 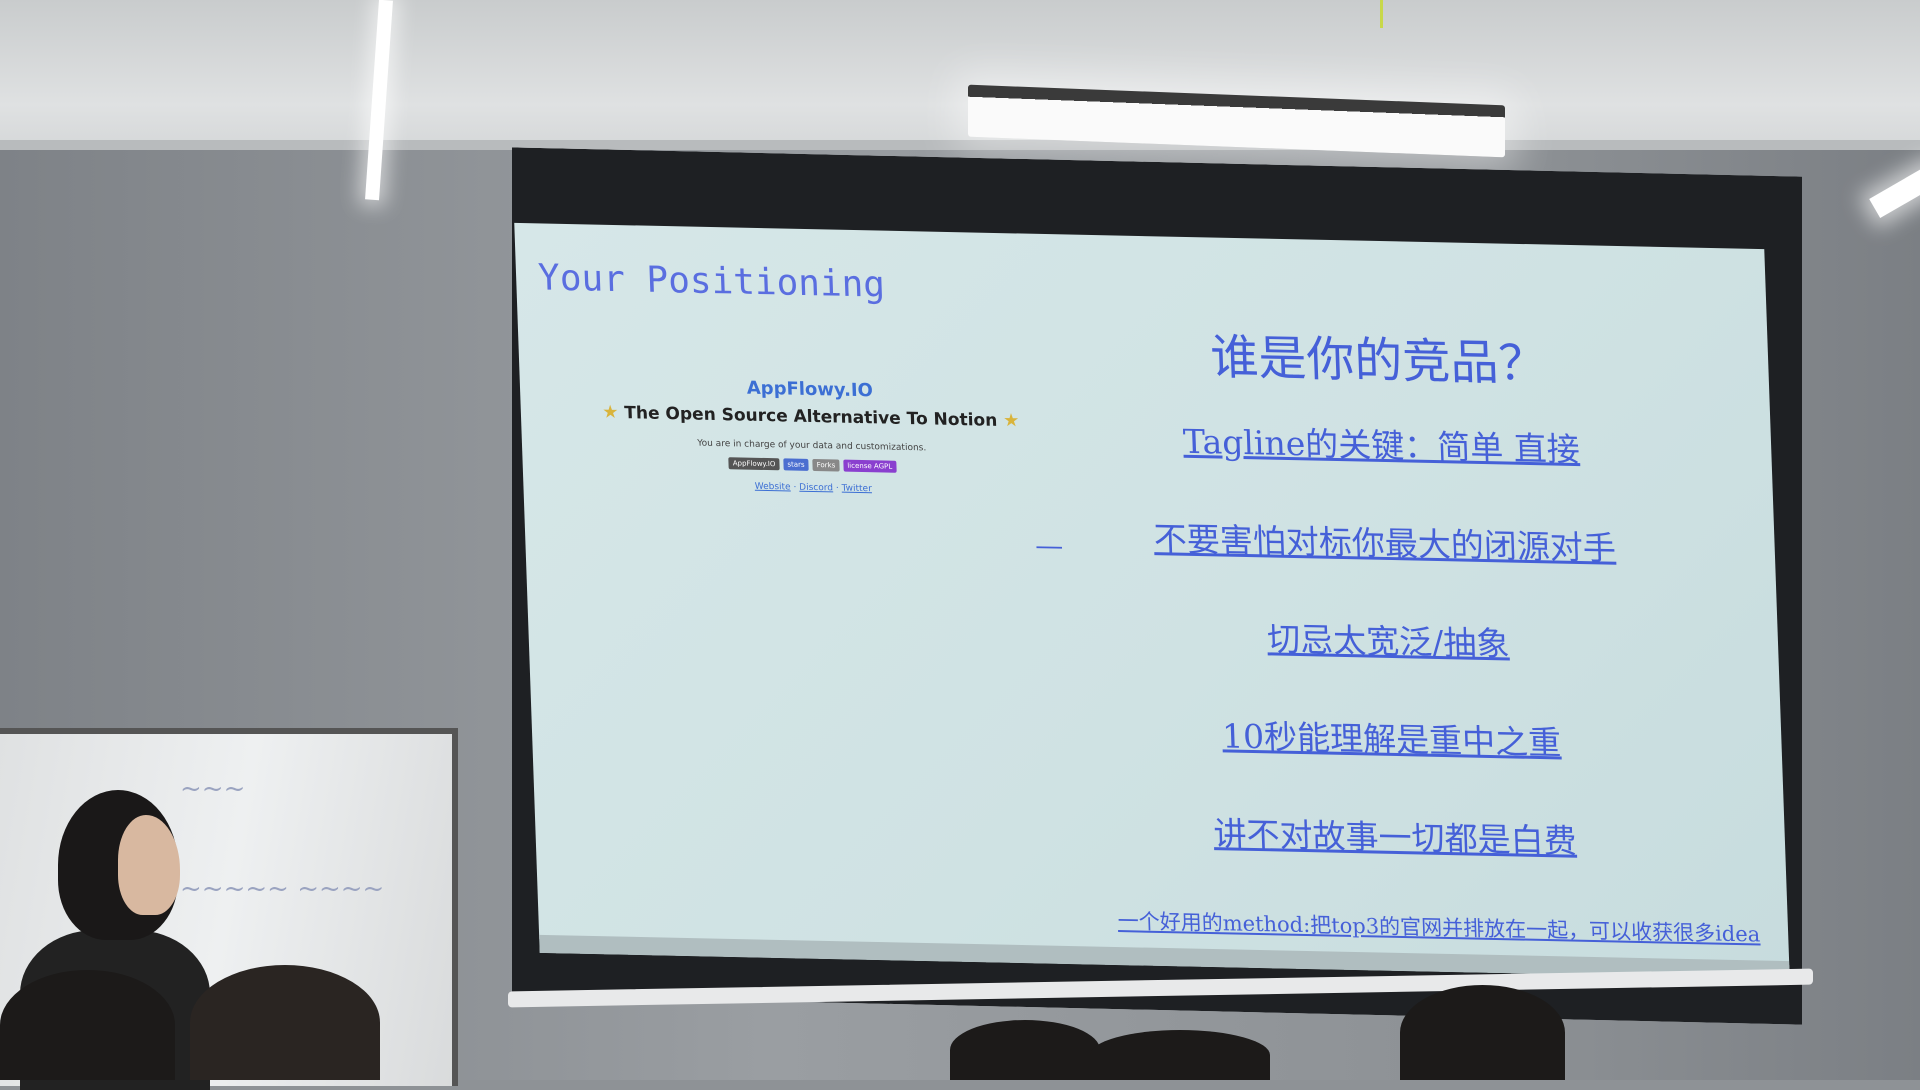 What do you see at coordinates (282, 889) in the screenshot?
I see `whiteboard-scribble: ~~~~~ ~~~~` at bounding box center [282, 889].